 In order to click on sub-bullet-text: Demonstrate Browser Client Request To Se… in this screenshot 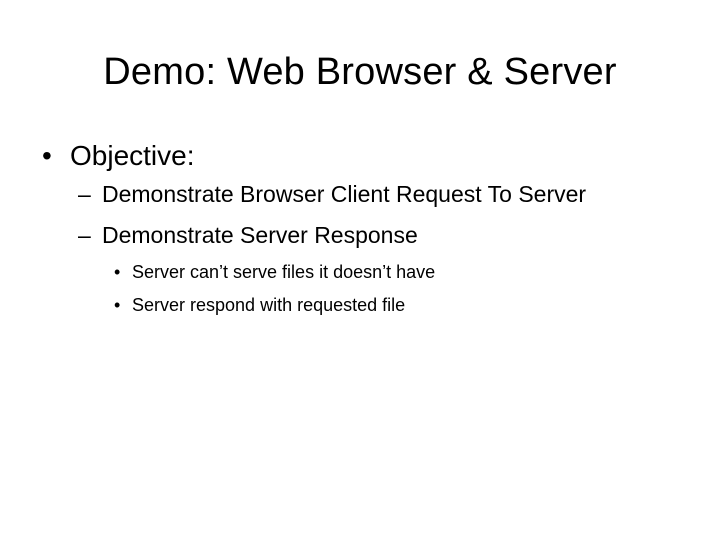, I will do `click(344, 194)`.